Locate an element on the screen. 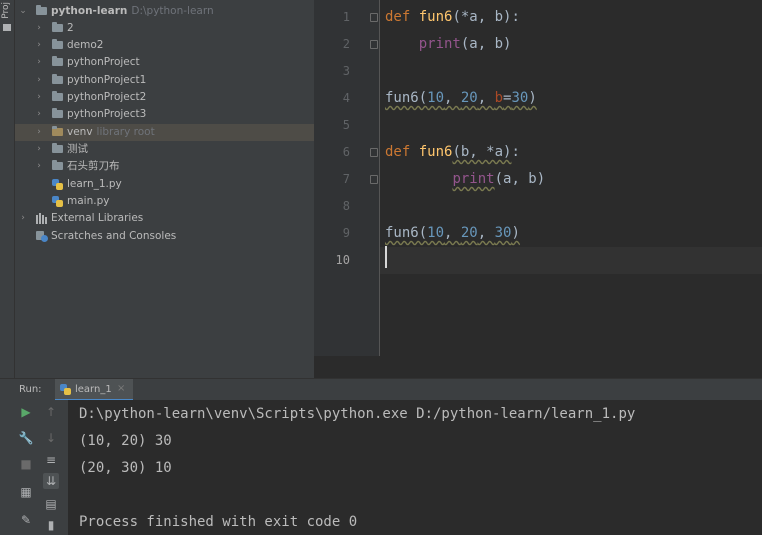  arrow-up-icon: ↑ is located at coordinates (51, 412).